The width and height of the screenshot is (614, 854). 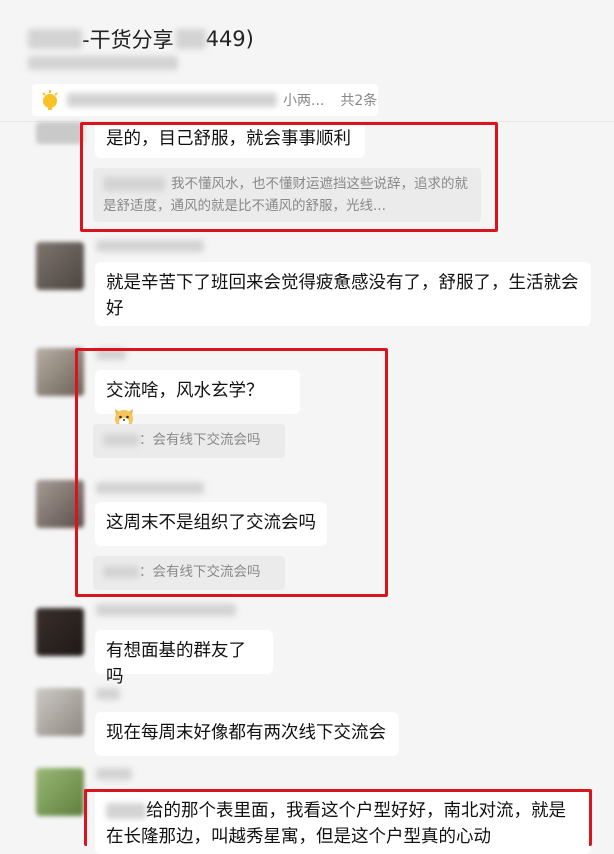 I want to click on pinned-announcement-bar: 小两... 共2条, so click(x=205, y=100).